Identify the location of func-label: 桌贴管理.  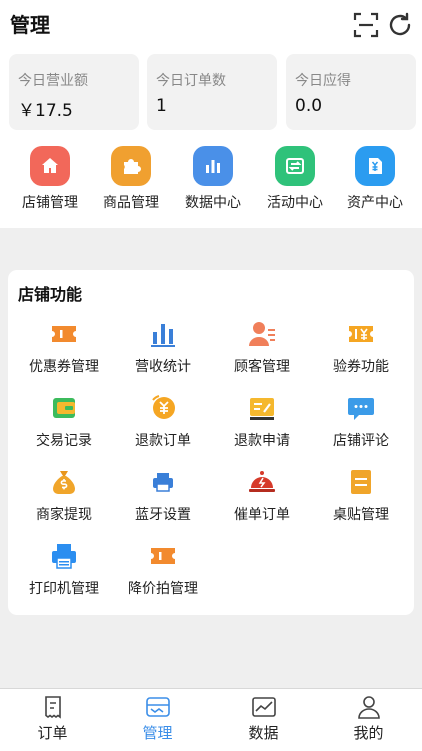
(361, 515).